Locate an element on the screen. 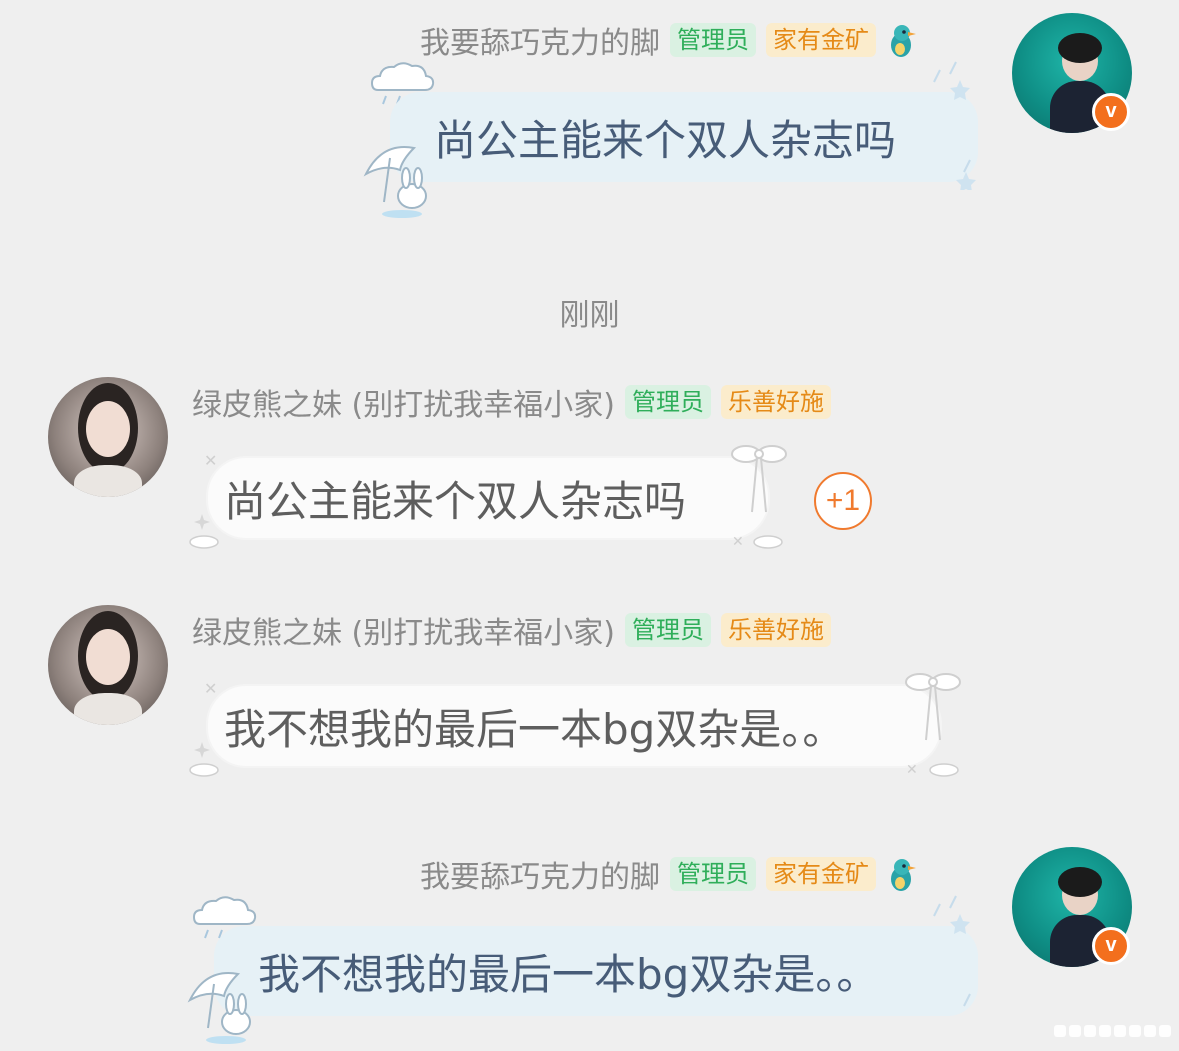 This screenshot has width=1179, height=1051. timestamp: 刚刚 is located at coordinates (589, 315).